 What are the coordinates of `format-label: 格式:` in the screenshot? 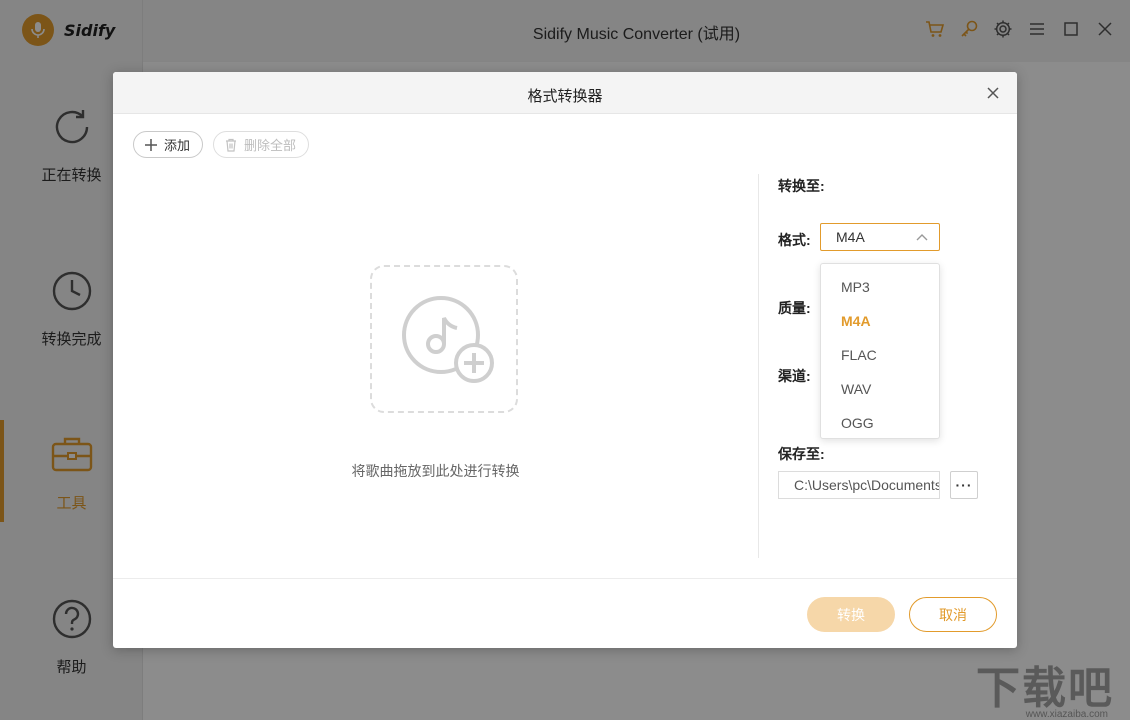 It's located at (794, 240).